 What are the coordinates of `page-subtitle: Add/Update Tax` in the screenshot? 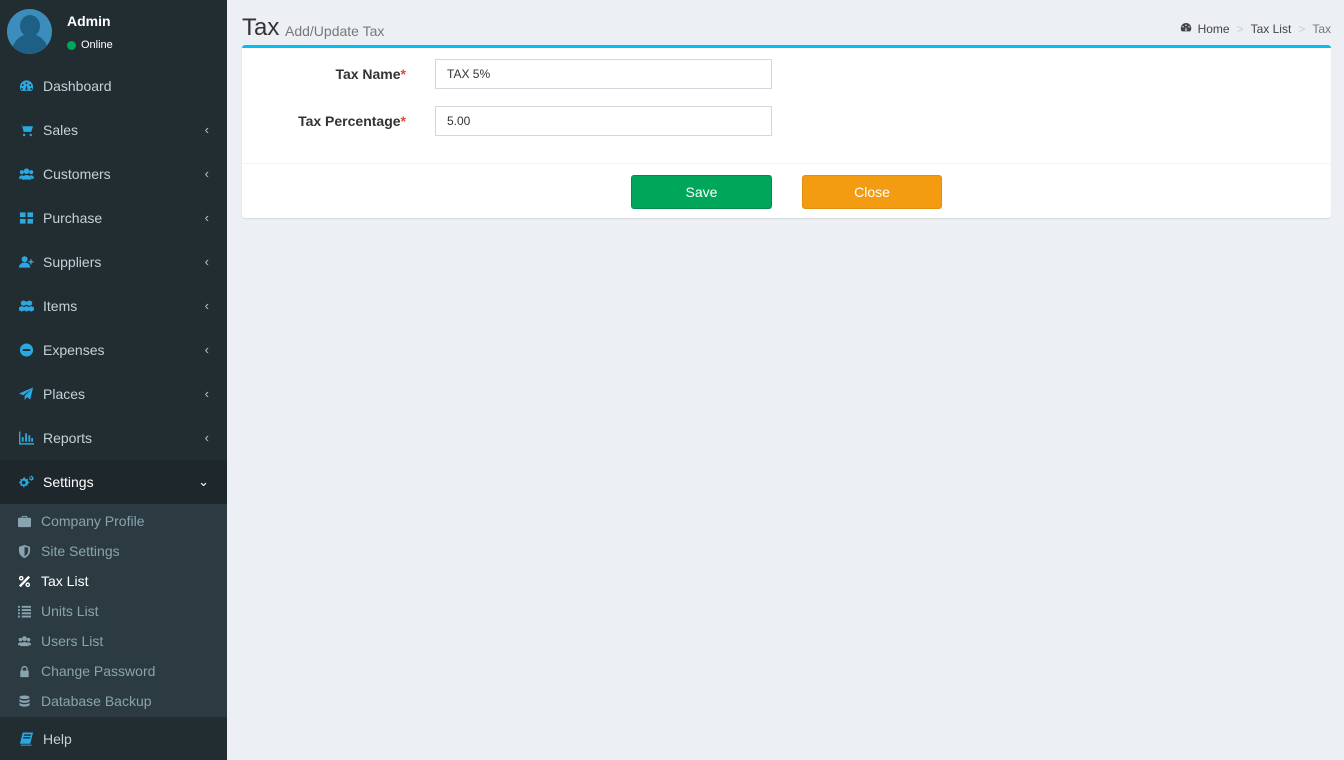 It's located at (335, 31).